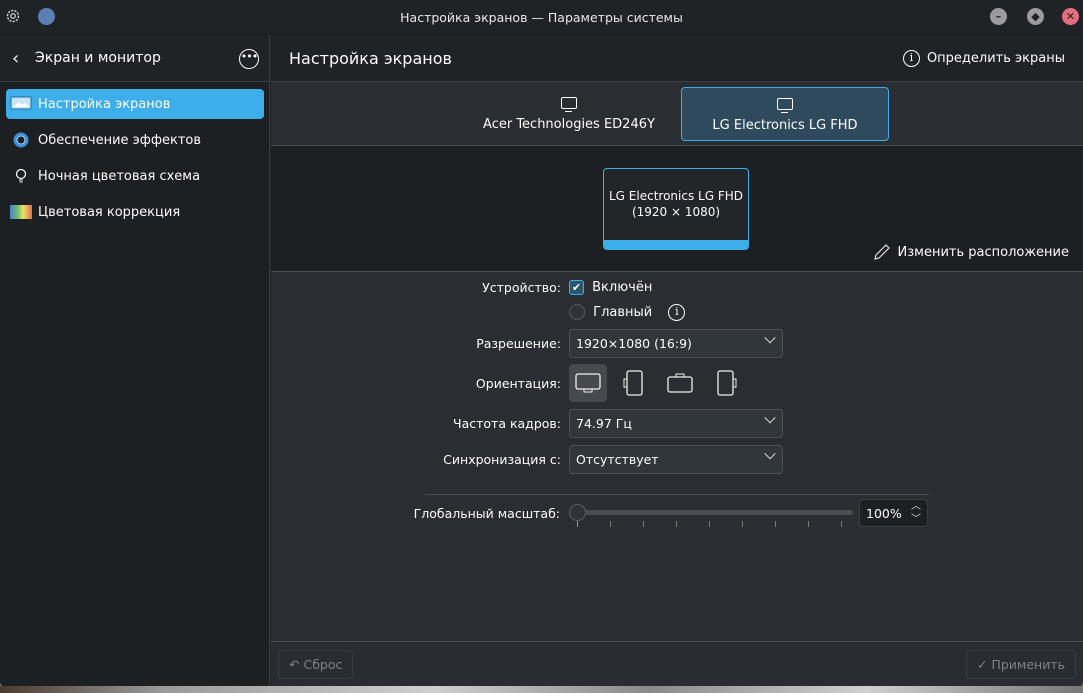  I want to click on orientation-portrait-right-button, so click(726, 383).